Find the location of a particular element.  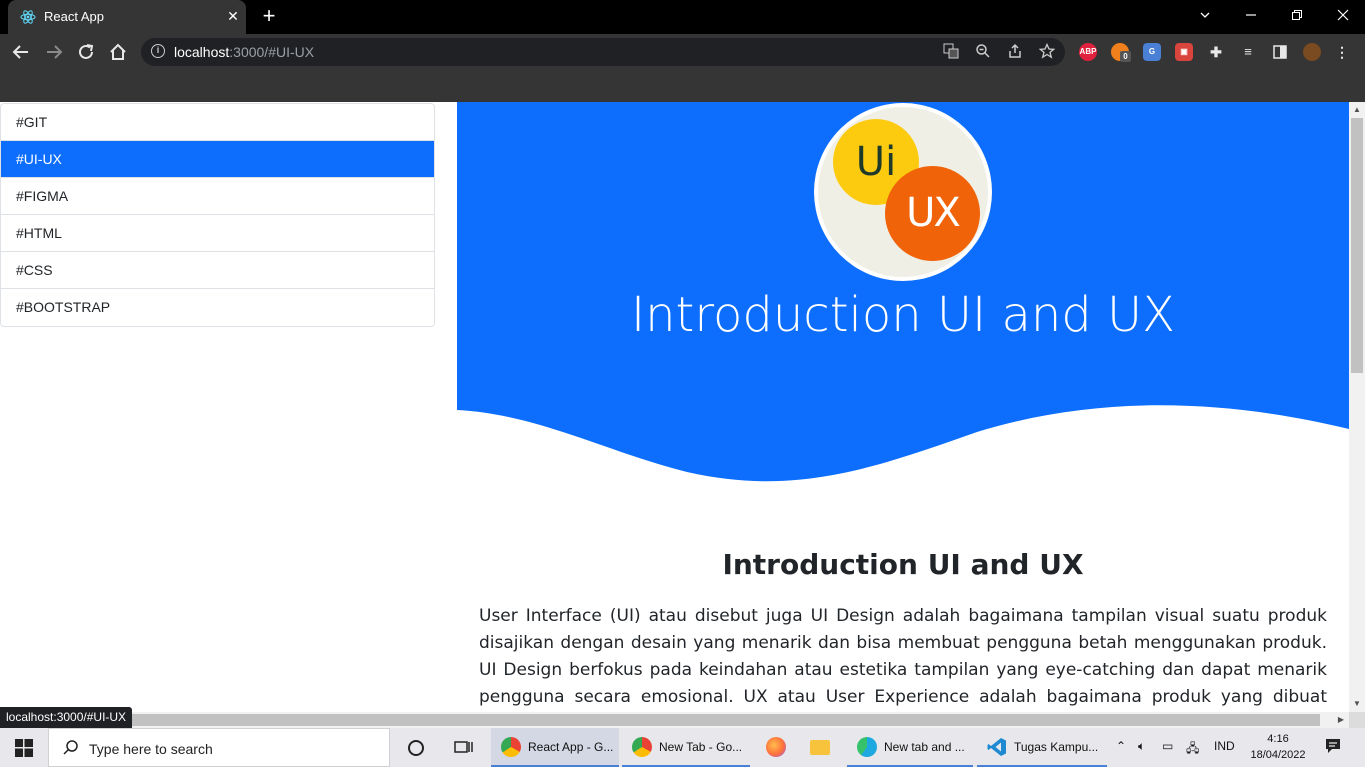

scroll-right-arrow-icon: ▶ is located at coordinates (1341, 720).